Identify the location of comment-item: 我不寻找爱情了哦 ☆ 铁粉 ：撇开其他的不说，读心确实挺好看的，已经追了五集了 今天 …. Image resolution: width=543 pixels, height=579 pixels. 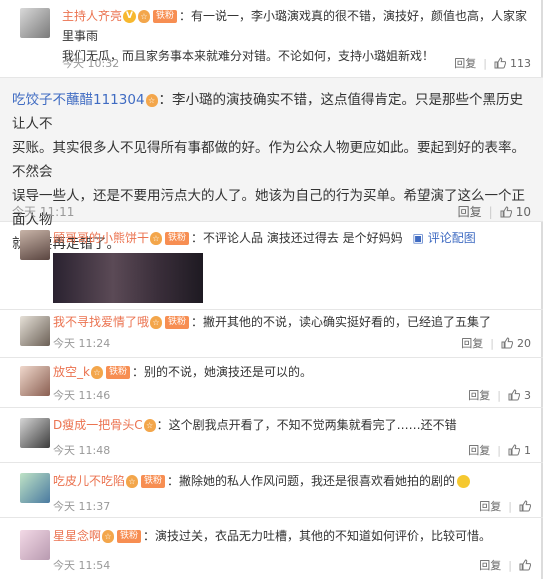
(271, 334).